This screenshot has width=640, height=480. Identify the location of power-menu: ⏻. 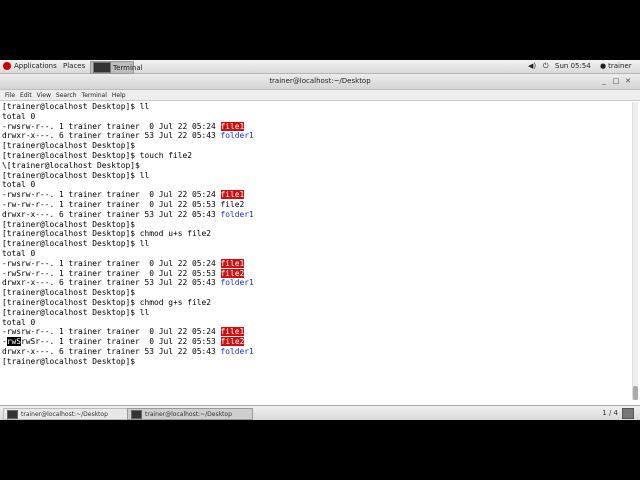
(546, 66).